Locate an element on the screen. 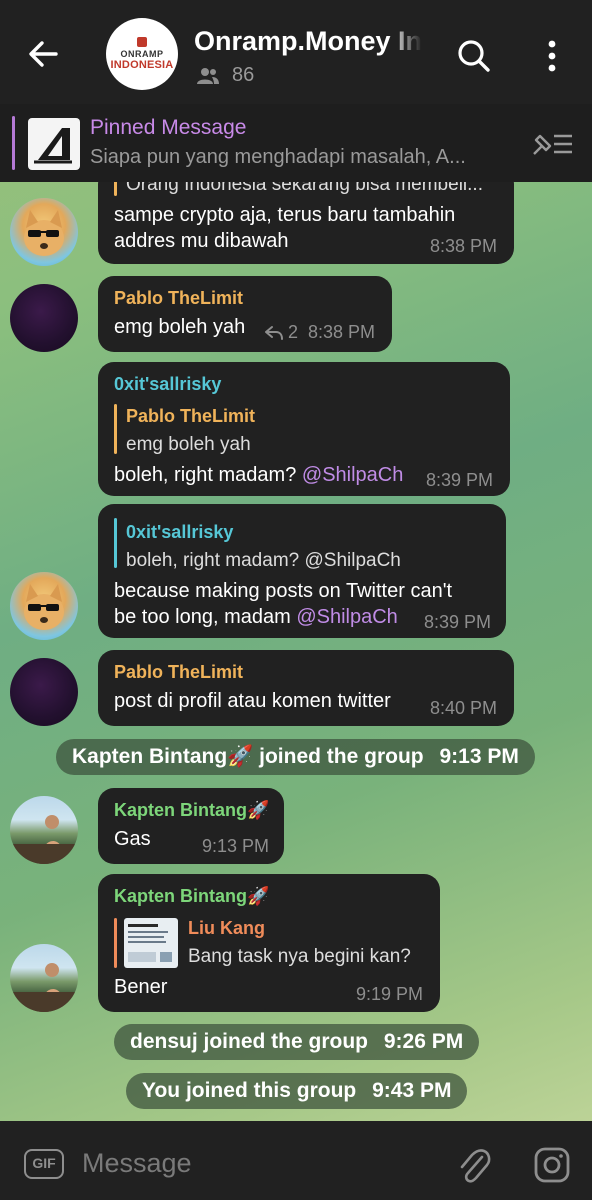  message-text-body: be too long, madam is located at coordinates (202, 617).